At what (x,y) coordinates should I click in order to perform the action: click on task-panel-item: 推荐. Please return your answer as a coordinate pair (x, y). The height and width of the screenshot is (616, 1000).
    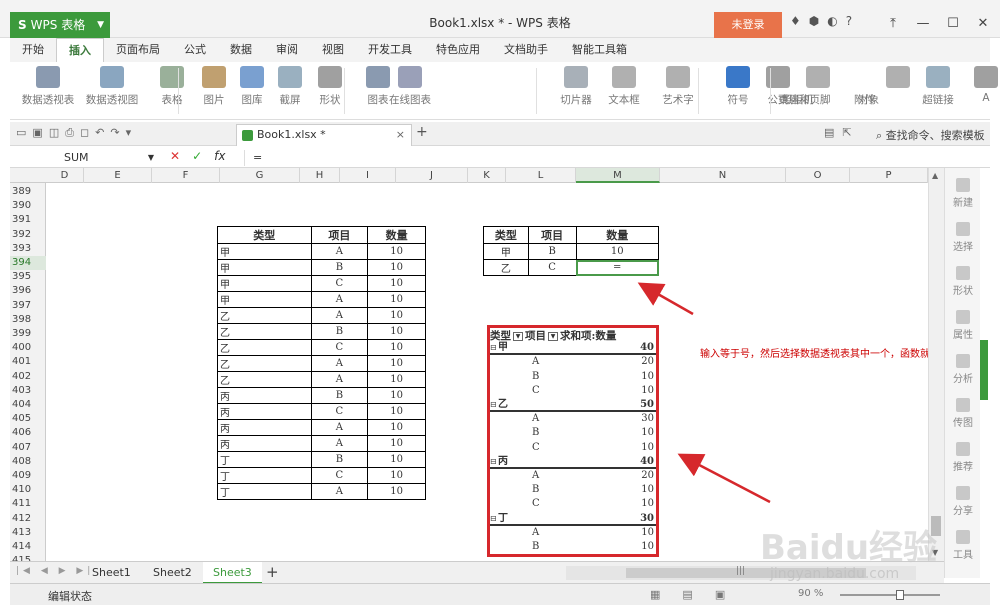
    Looking at the image, I should click on (963, 457).